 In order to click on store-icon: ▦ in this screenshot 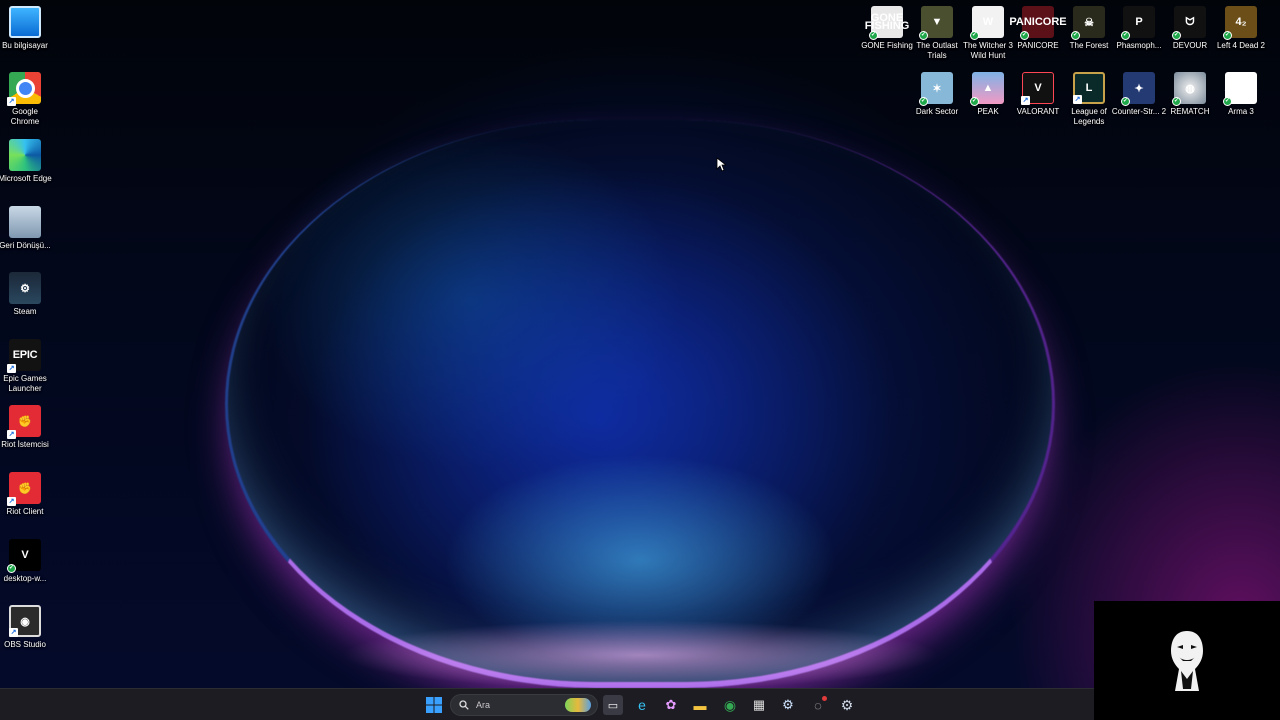, I will do `click(759, 704)`.